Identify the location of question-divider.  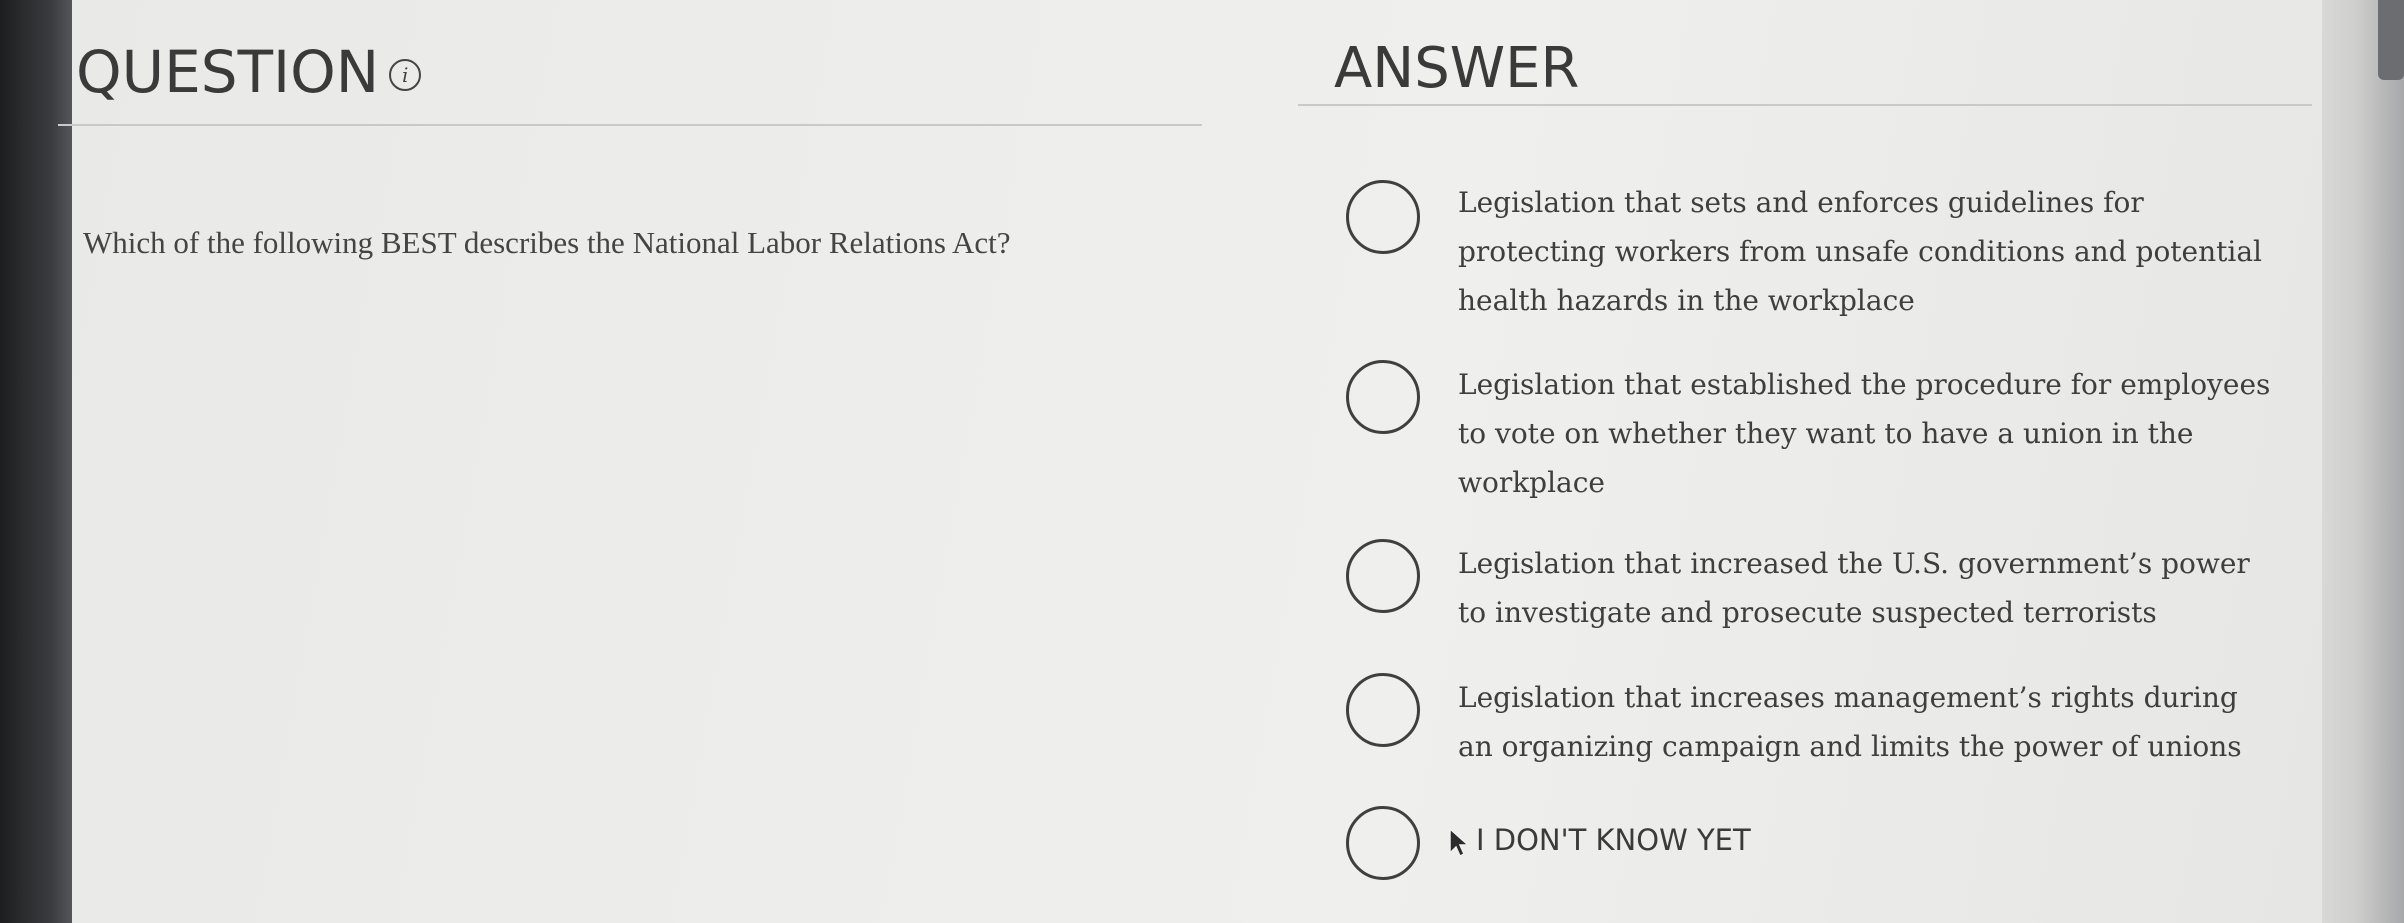
(630, 125).